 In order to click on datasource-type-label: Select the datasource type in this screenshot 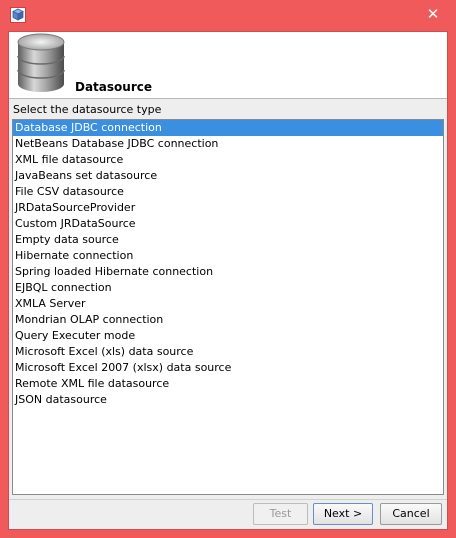, I will do `click(87, 109)`.